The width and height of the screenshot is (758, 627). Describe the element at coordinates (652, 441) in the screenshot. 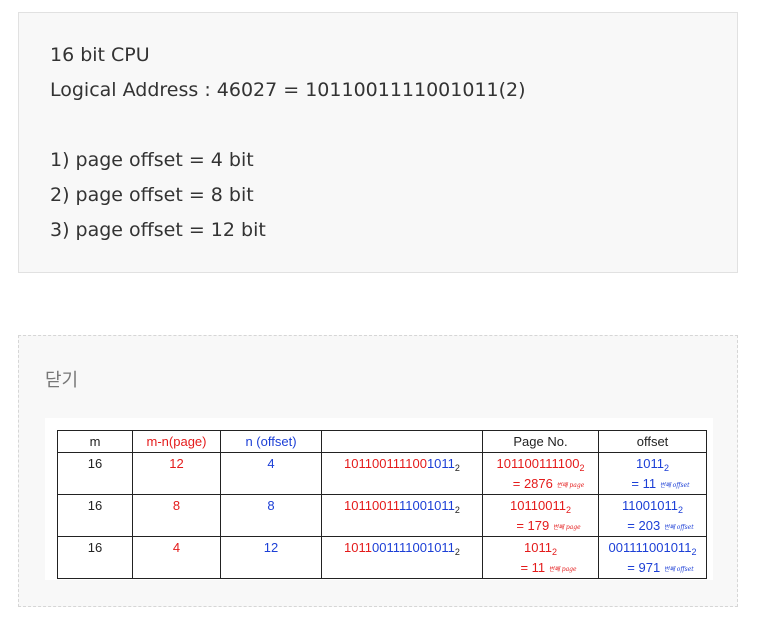

I see `header-offset: offset` at that location.